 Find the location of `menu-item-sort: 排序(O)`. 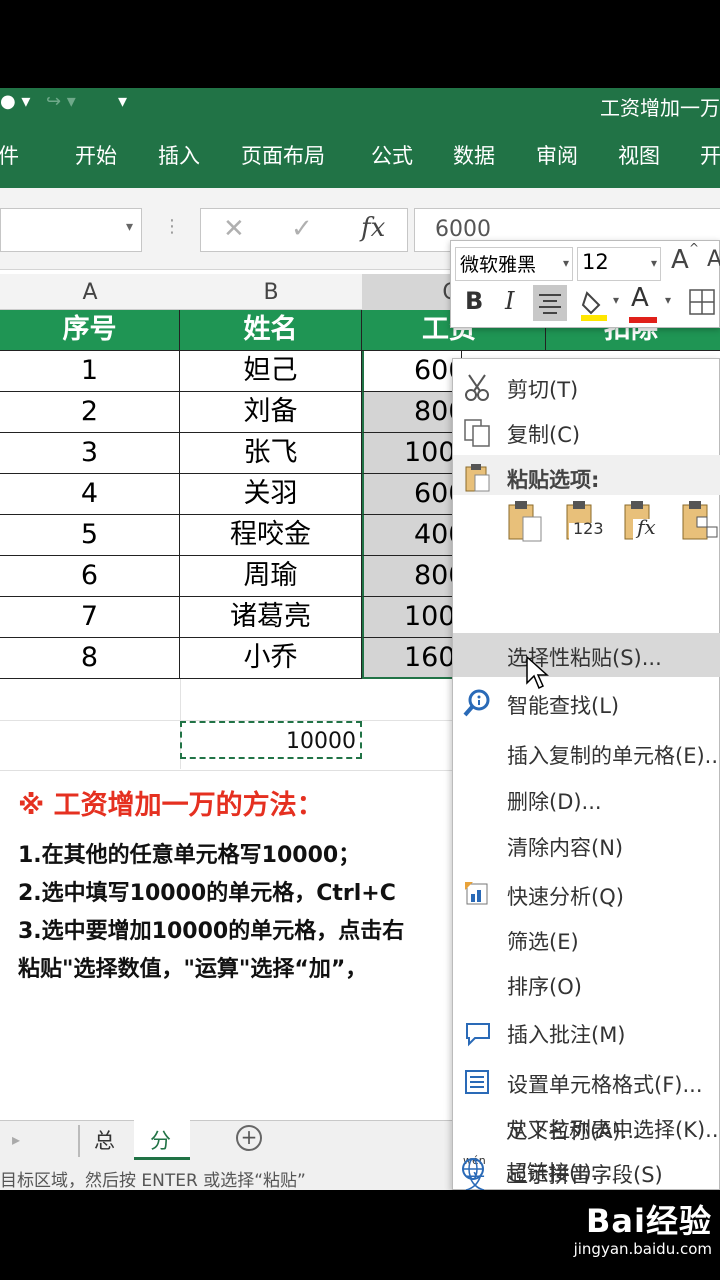

menu-item-sort: 排序(O) is located at coordinates (586, 984).